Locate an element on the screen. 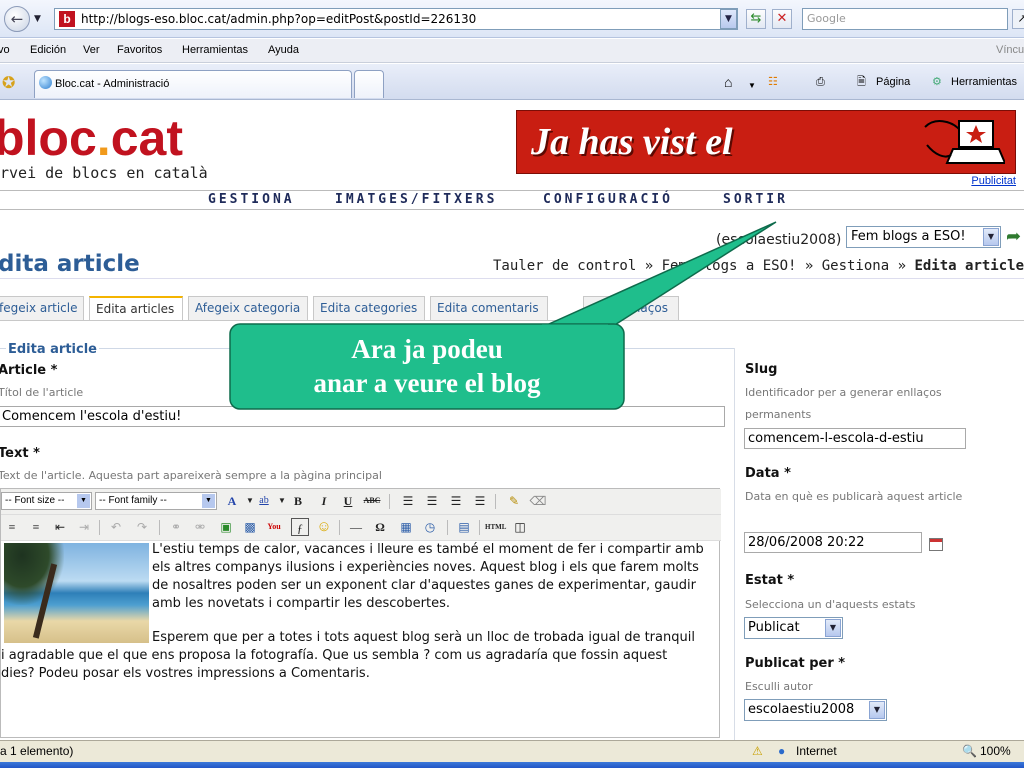  date-input: 28/06/2008 20:22 is located at coordinates (833, 542).